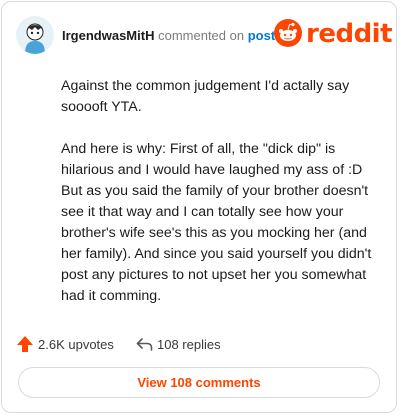 The image size is (400, 416). I want to click on user-avatar, so click(35, 35).